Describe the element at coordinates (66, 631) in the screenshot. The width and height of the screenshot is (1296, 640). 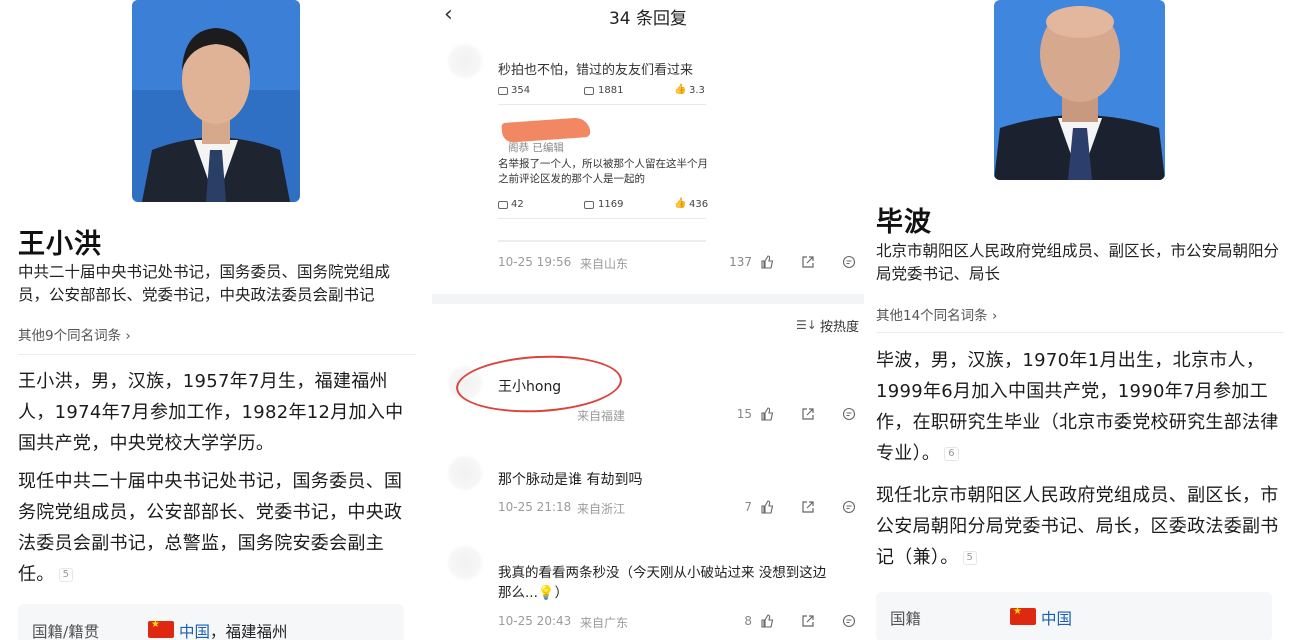
I see `info-label: 国籍/籍贯` at that location.